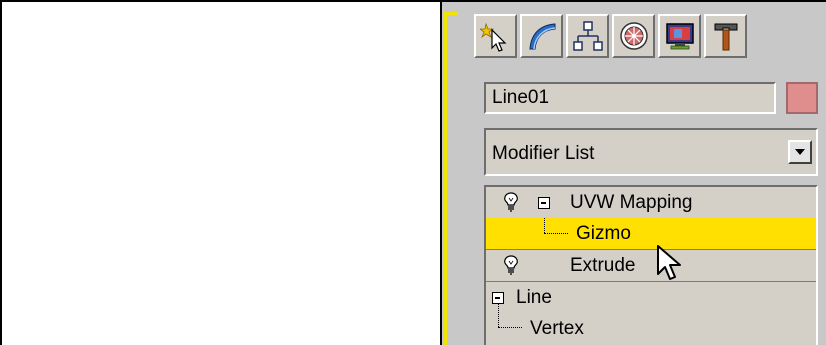 This screenshot has height=345, width=826. What do you see at coordinates (543, 153) in the screenshot?
I see `modifier-list-value: Modifier List` at bounding box center [543, 153].